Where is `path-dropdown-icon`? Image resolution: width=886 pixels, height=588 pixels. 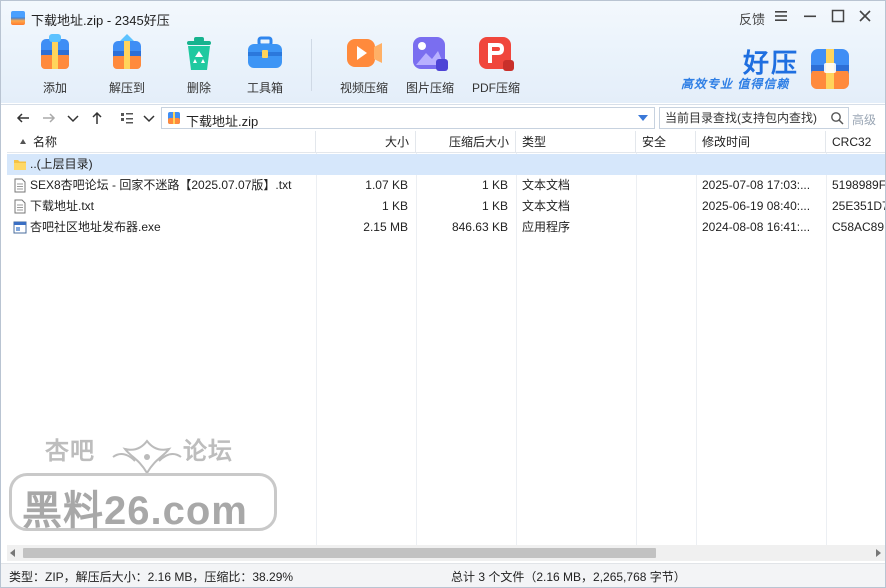 path-dropdown-icon is located at coordinates (643, 118).